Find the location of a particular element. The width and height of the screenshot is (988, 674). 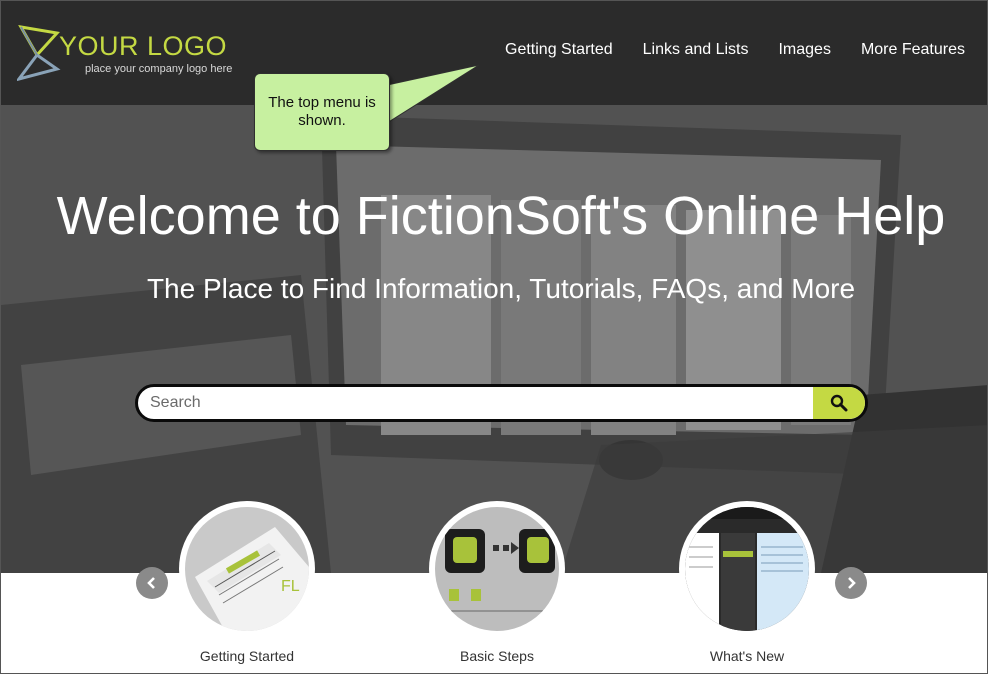

carousel-card-basic-steps: Basic Steps is located at coordinates (497, 585).